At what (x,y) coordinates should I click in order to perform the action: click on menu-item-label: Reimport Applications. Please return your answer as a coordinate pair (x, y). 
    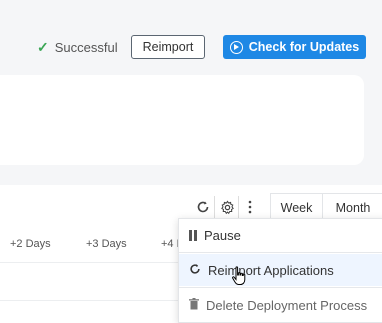
    Looking at the image, I should click on (271, 270).